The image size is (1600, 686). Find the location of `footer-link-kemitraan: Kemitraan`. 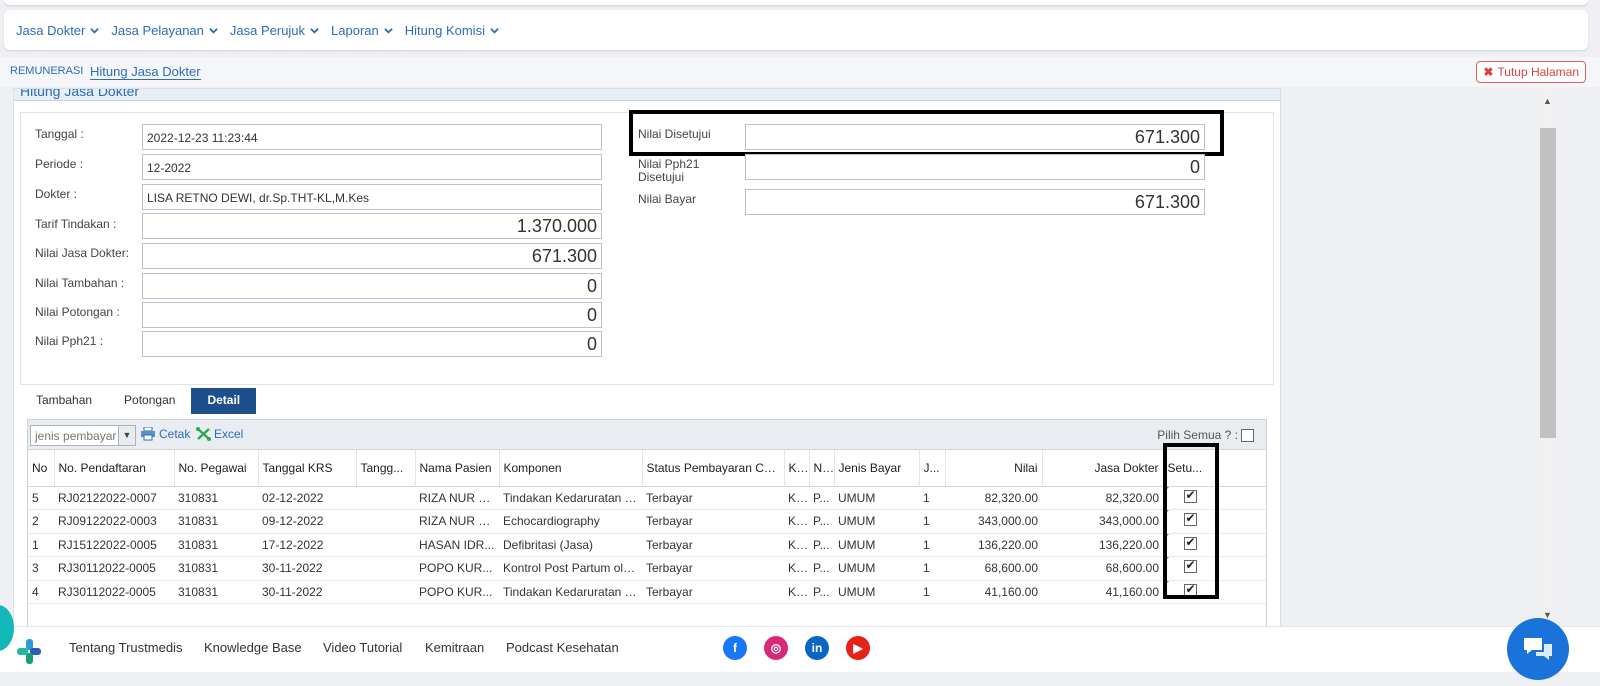

footer-link-kemitraan: Kemitraan is located at coordinates (454, 647).